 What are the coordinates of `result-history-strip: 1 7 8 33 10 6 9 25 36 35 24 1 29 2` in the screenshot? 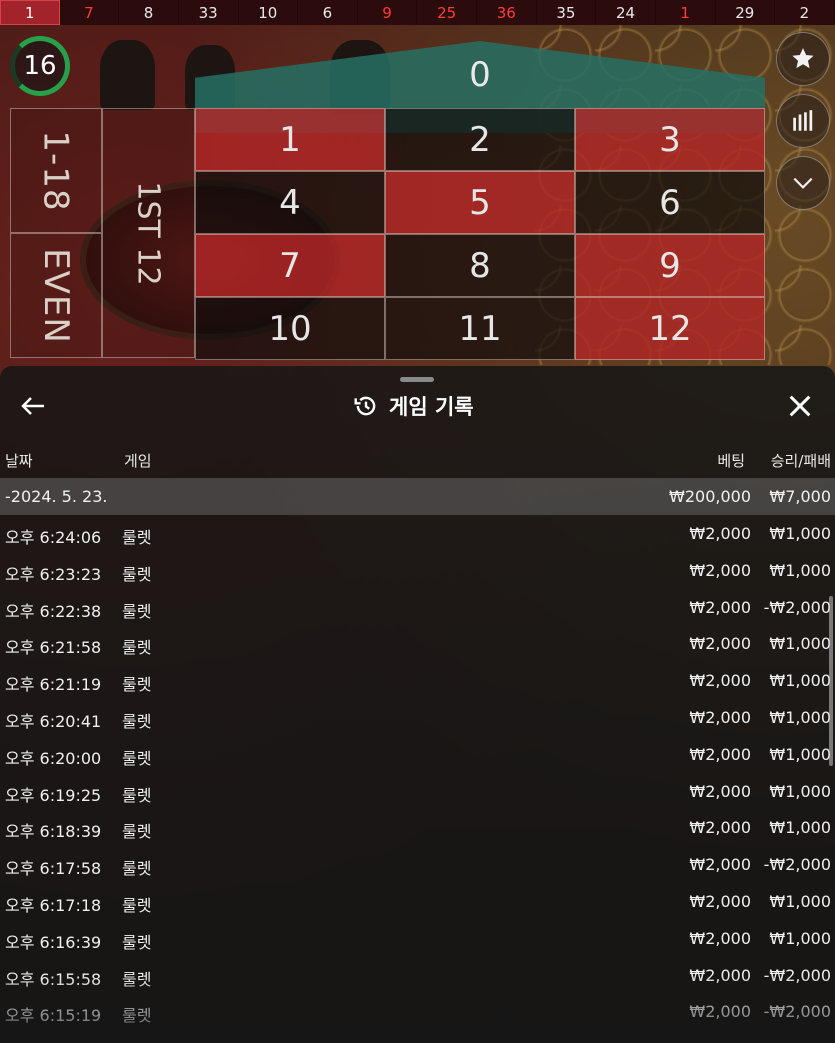 It's located at (417, 12).